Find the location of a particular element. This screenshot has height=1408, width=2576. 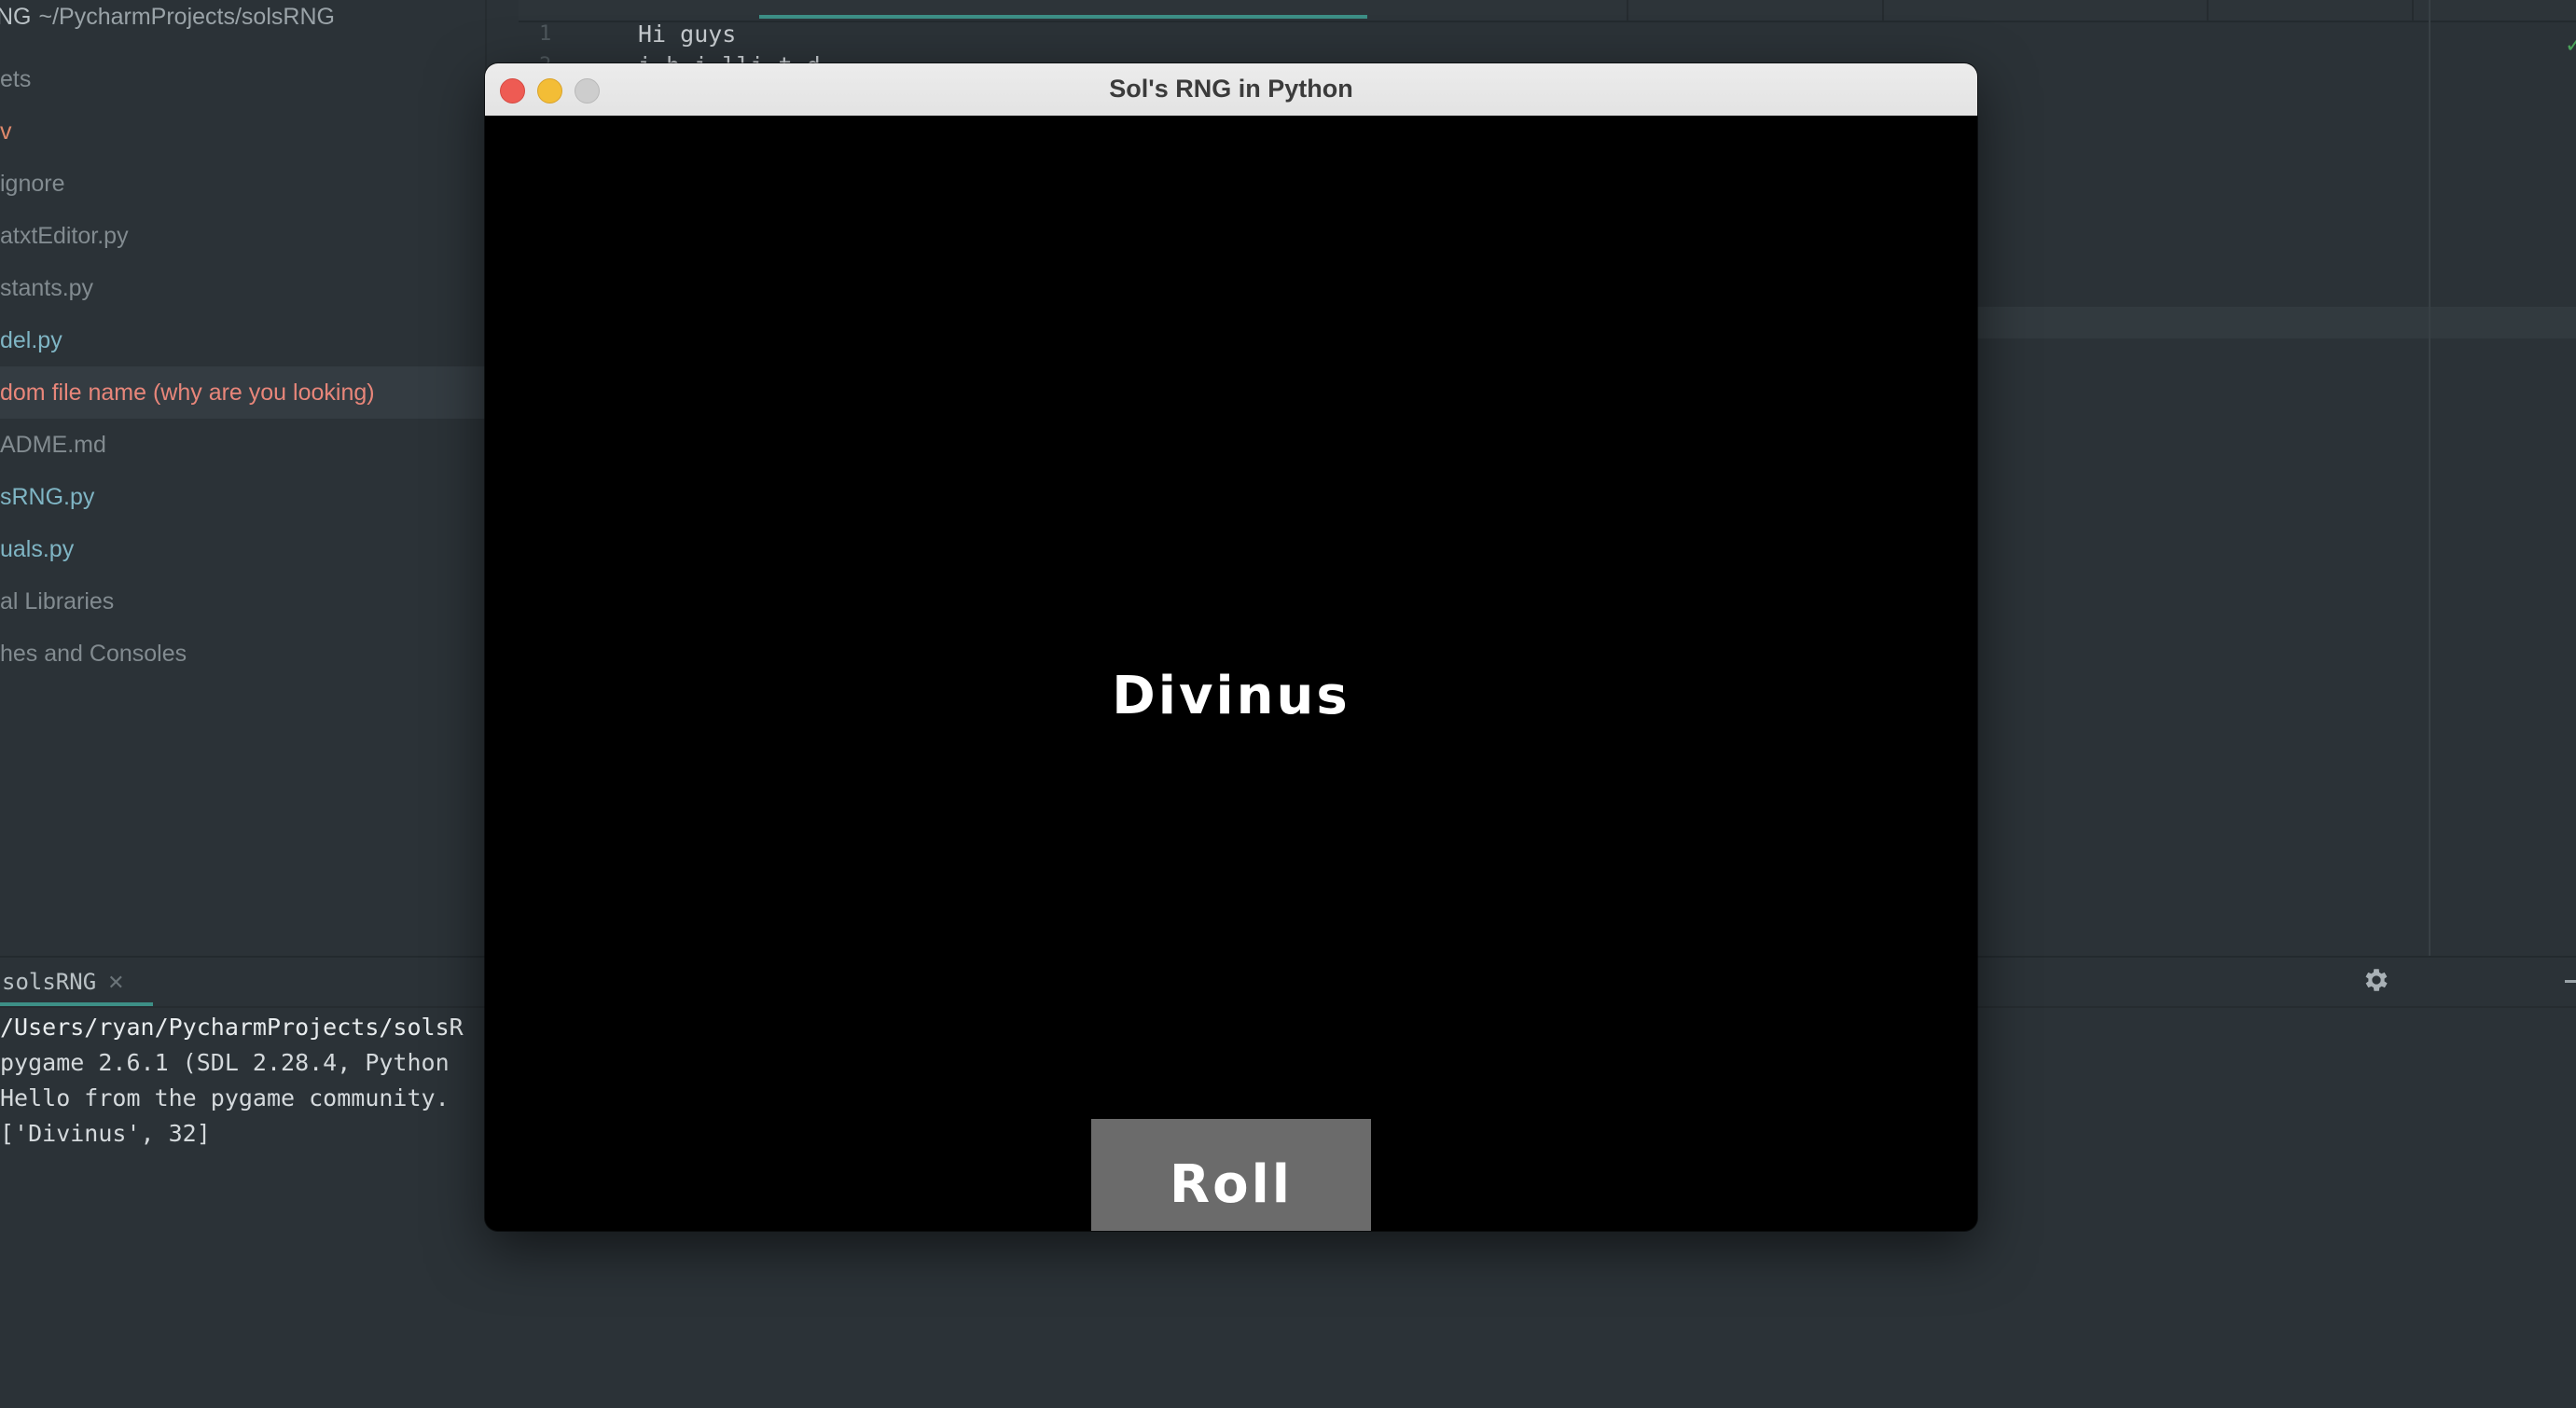

console-line: ['Divinus', 32] is located at coordinates (105, 1134).